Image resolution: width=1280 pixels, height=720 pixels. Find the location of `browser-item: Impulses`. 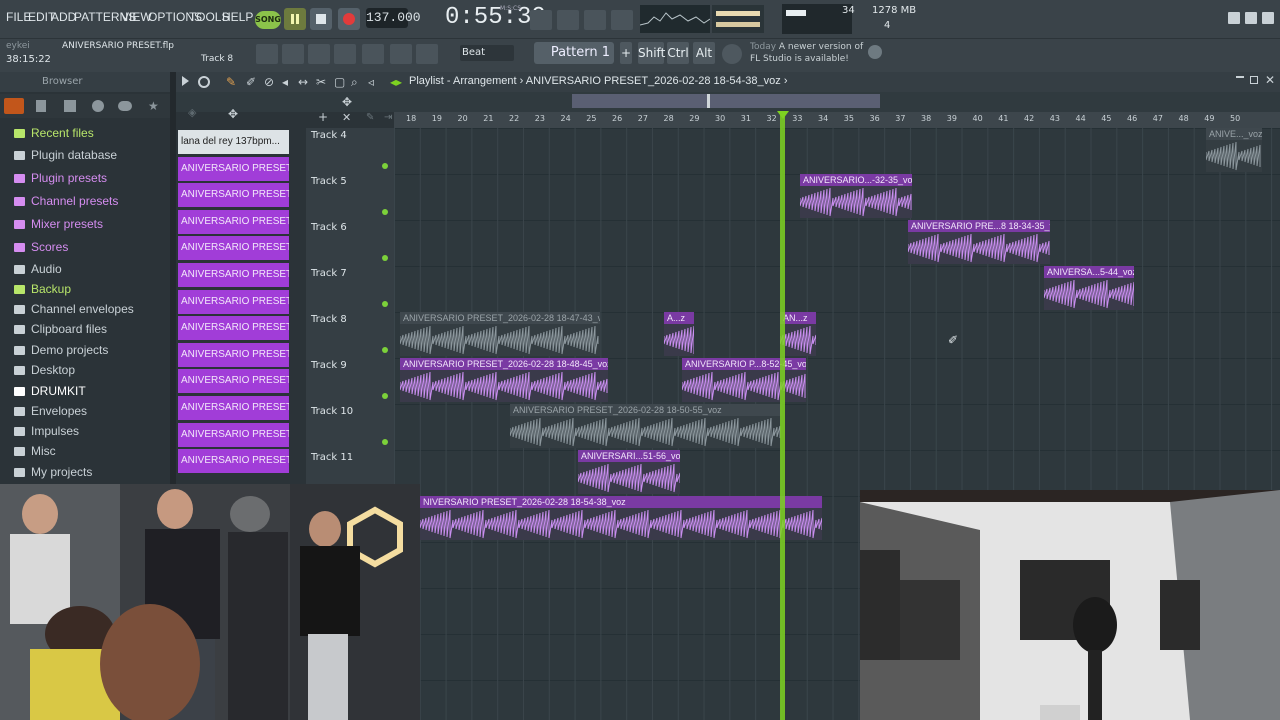

browser-item: Impulses is located at coordinates (46, 431).